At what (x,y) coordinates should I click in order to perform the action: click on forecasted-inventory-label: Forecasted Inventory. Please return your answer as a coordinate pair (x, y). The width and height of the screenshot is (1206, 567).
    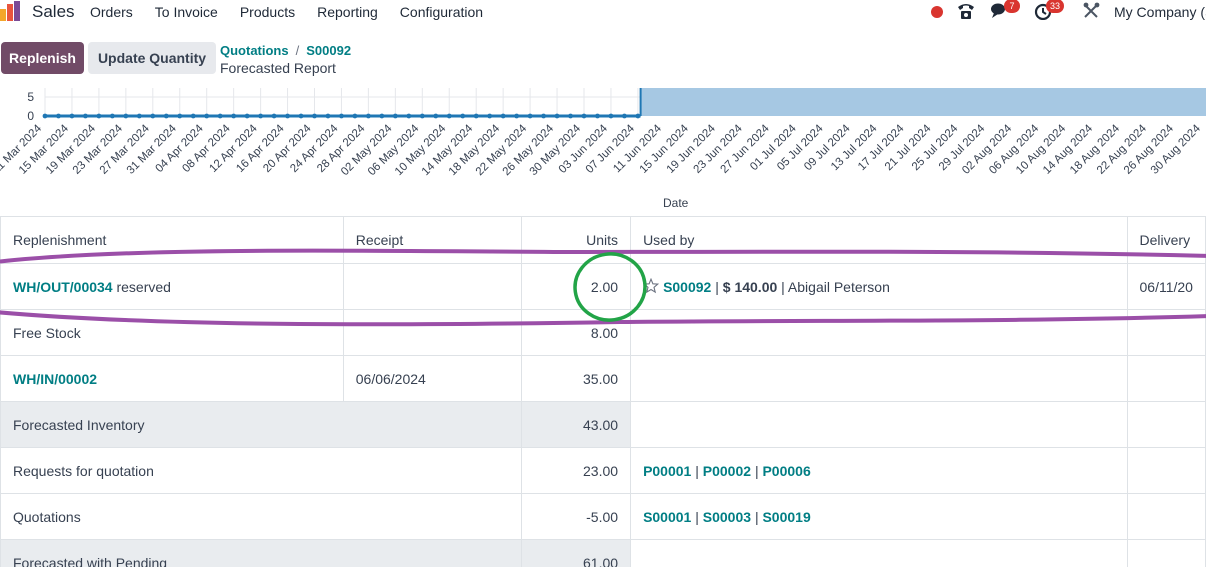
    Looking at the image, I should click on (261, 424).